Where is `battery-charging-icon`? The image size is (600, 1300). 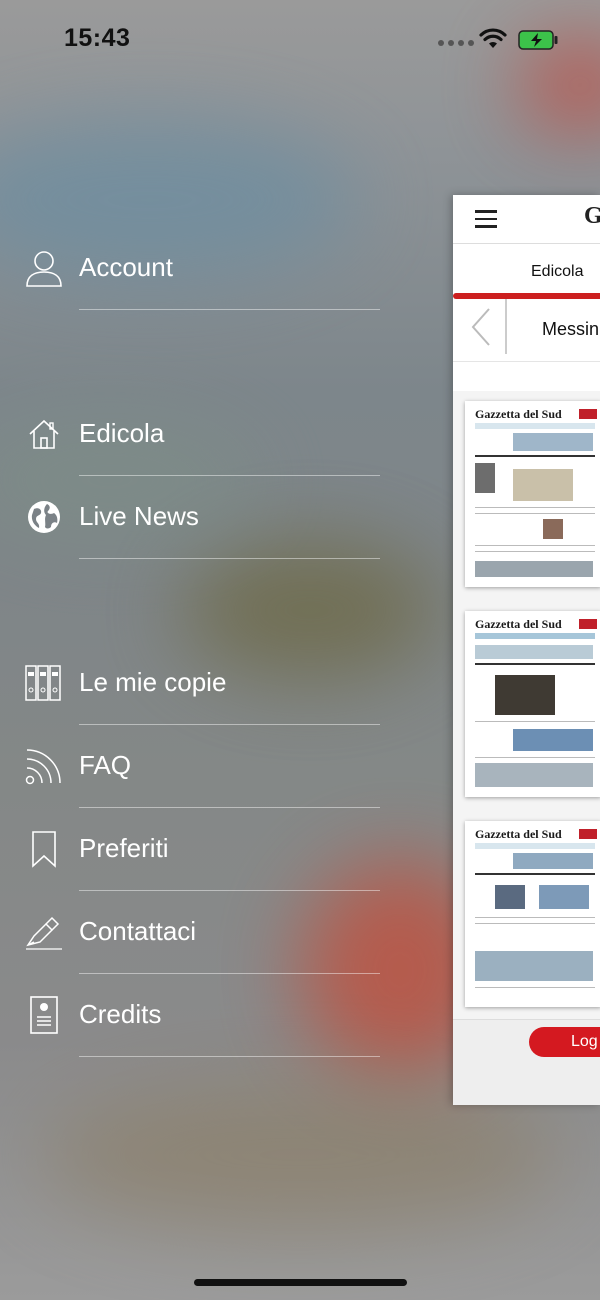
battery-charging-icon is located at coordinates (538, 40).